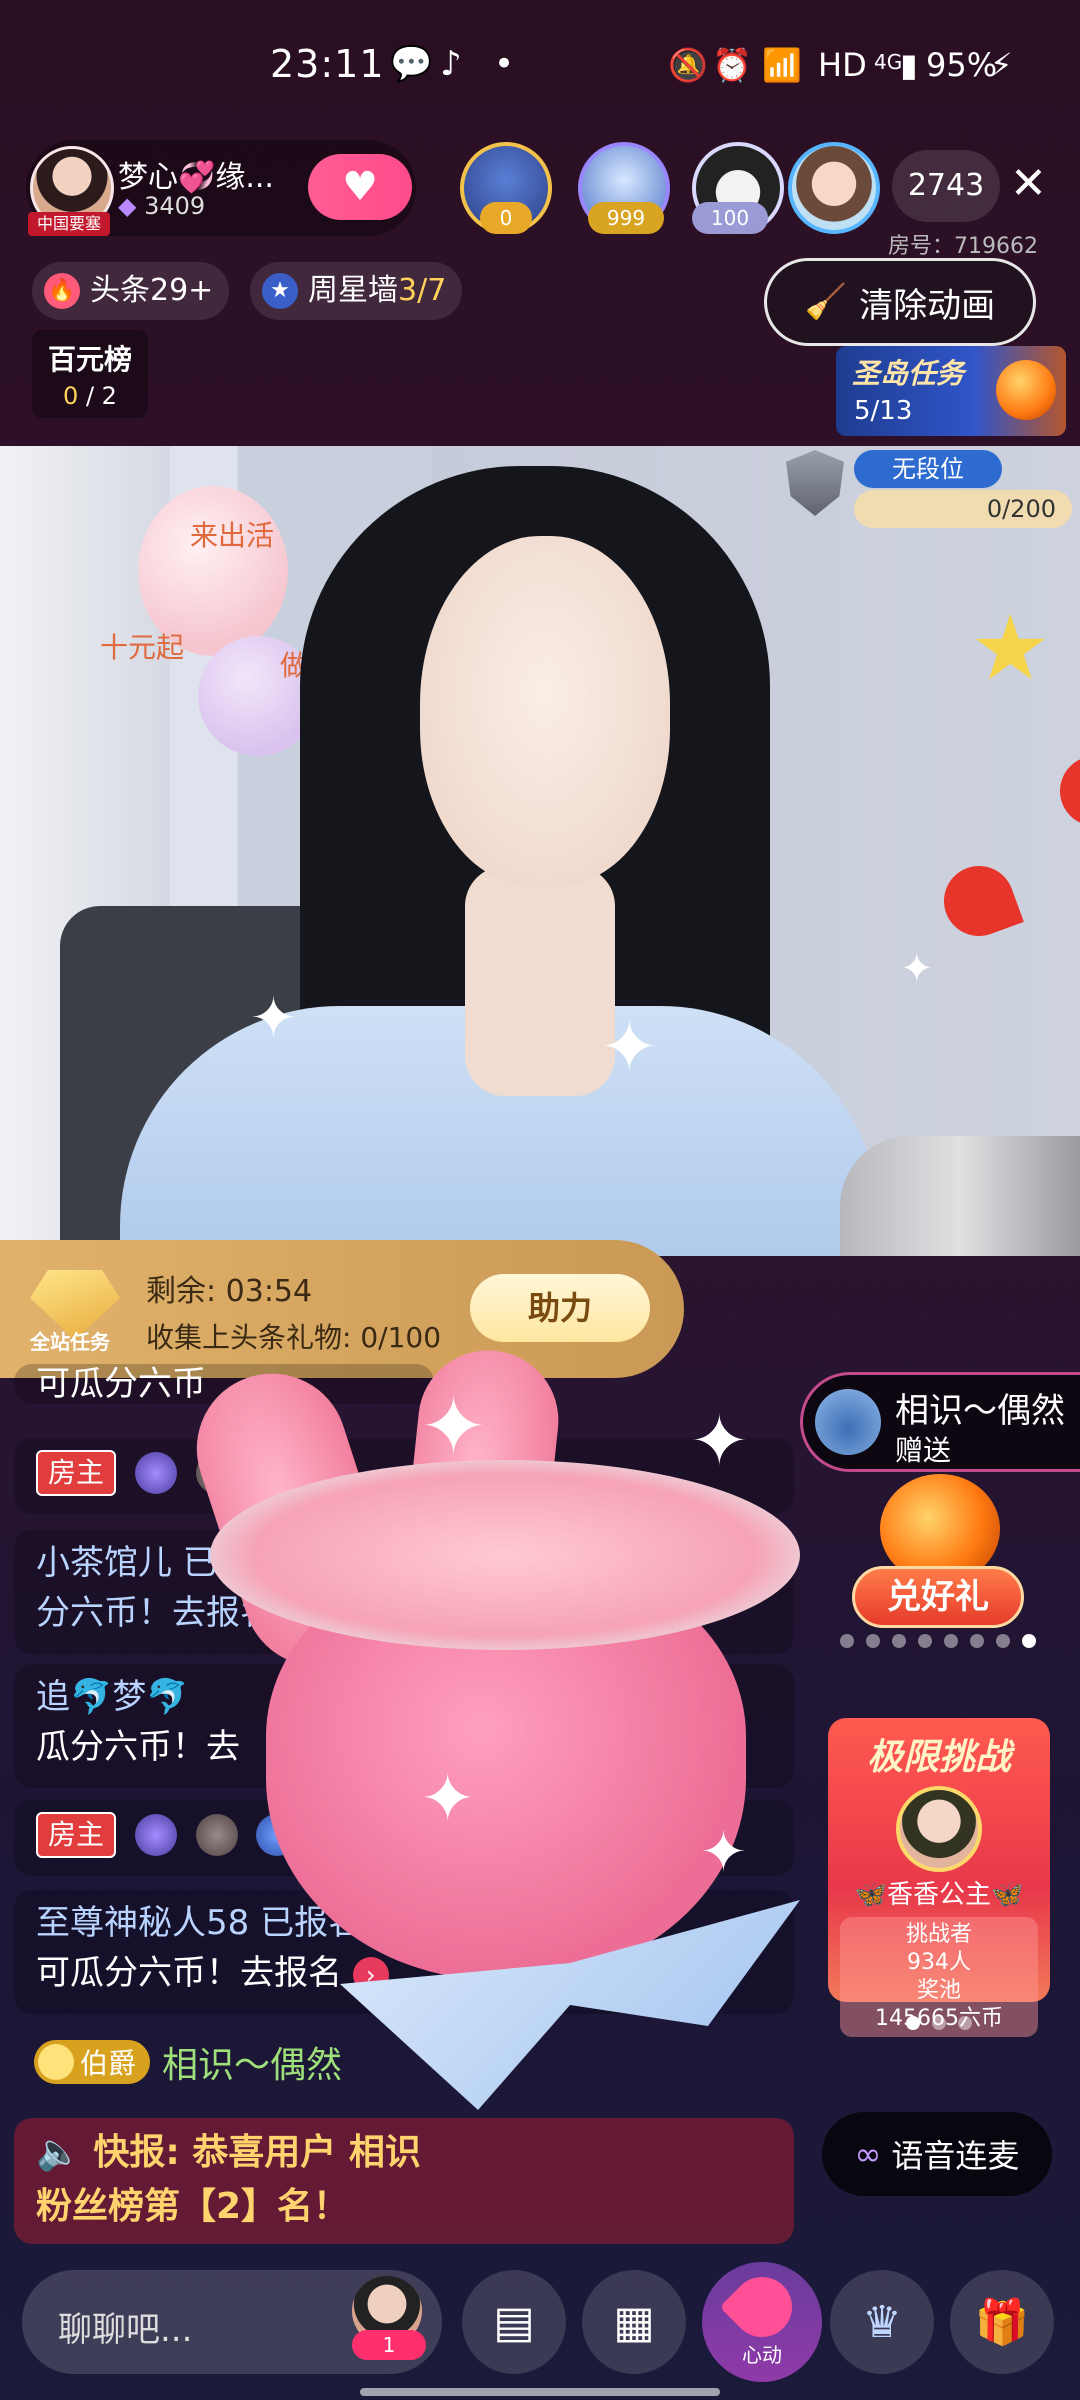  Describe the element at coordinates (56, 2062) in the screenshot. I see `coin-icon` at that location.